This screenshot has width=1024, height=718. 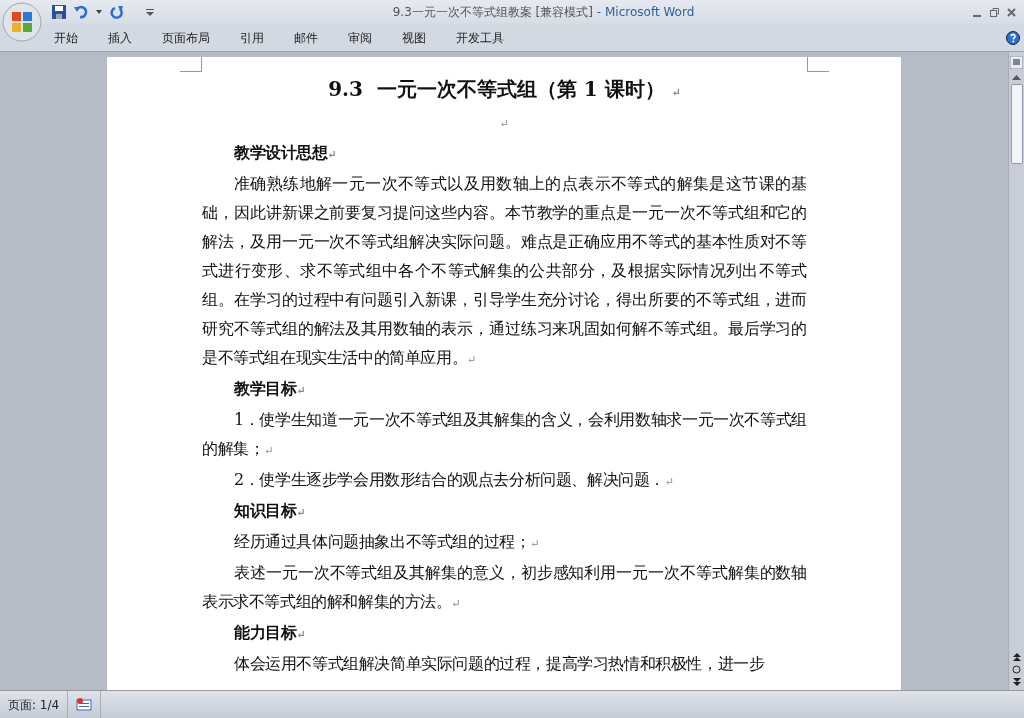 What do you see at coordinates (1016, 77) in the screenshot?
I see `scroll-up-icon` at bounding box center [1016, 77].